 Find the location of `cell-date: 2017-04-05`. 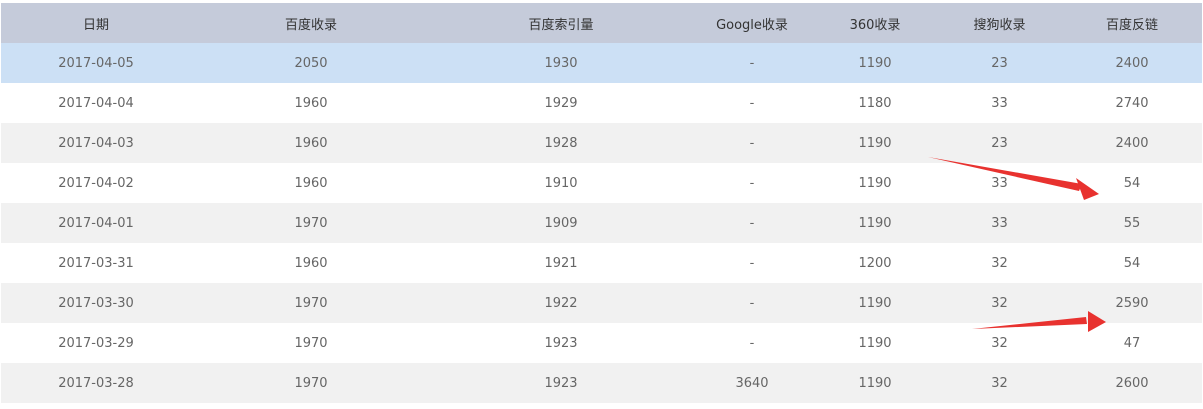

cell-date: 2017-04-05 is located at coordinates (96, 63).